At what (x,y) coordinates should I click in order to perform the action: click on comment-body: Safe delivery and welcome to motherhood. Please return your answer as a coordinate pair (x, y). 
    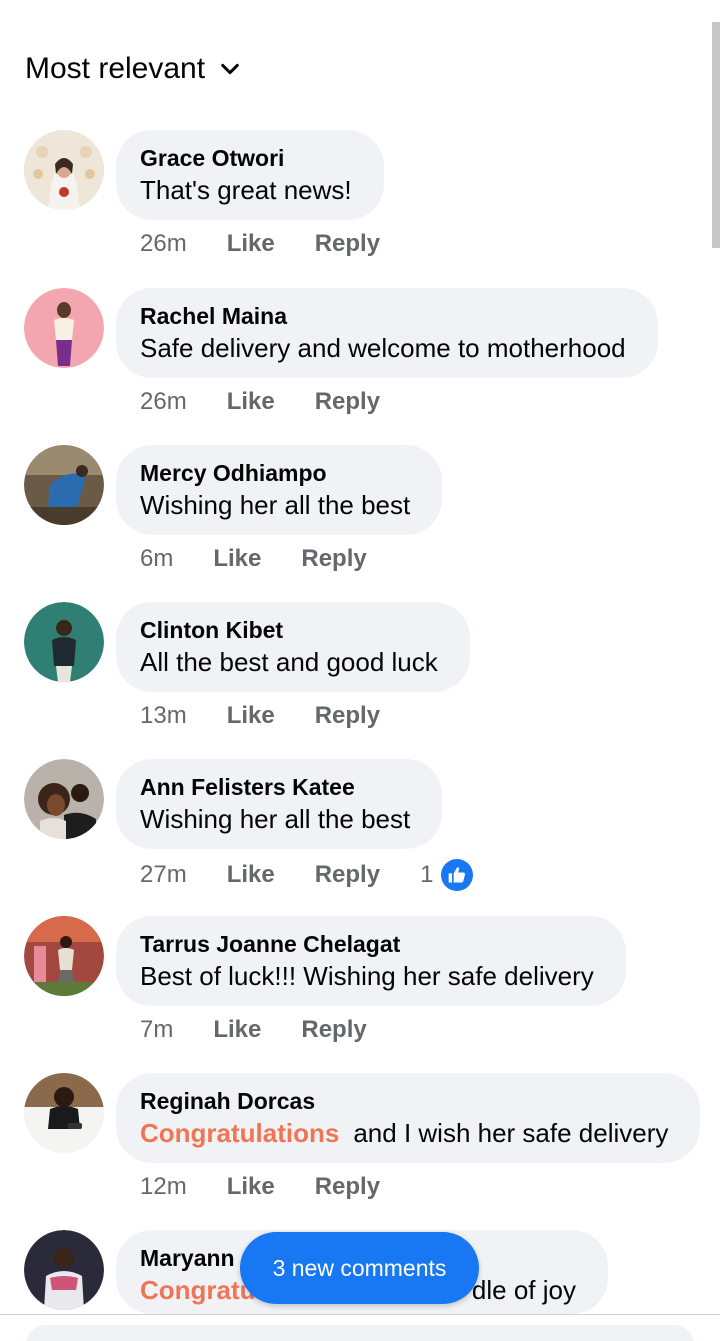
    Looking at the image, I should click on (383, 348).